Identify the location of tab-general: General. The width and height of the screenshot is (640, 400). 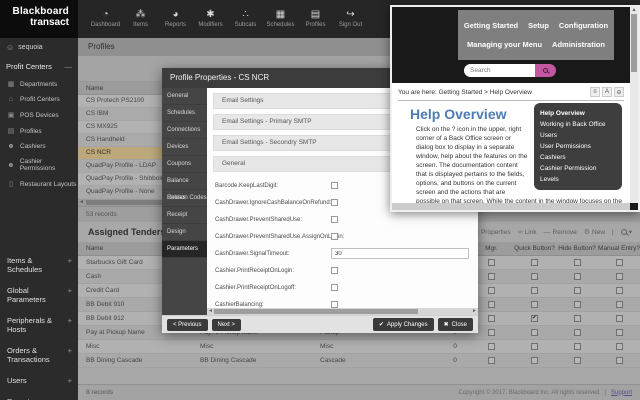
(184, 96).